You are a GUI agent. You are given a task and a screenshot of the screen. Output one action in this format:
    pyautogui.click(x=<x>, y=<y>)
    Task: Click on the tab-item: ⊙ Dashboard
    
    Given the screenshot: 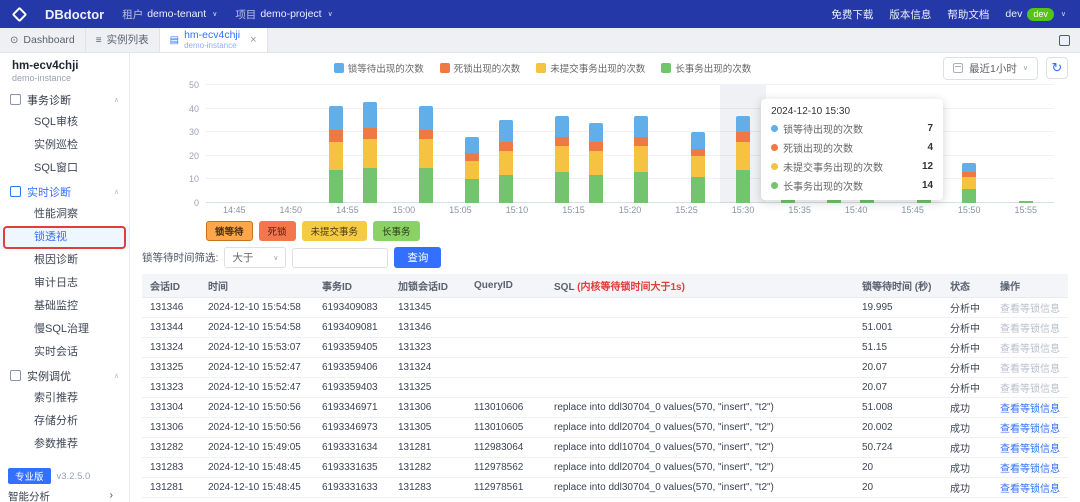 What is the action you would take?
    pyautogui.click(x=43, y=40)
    